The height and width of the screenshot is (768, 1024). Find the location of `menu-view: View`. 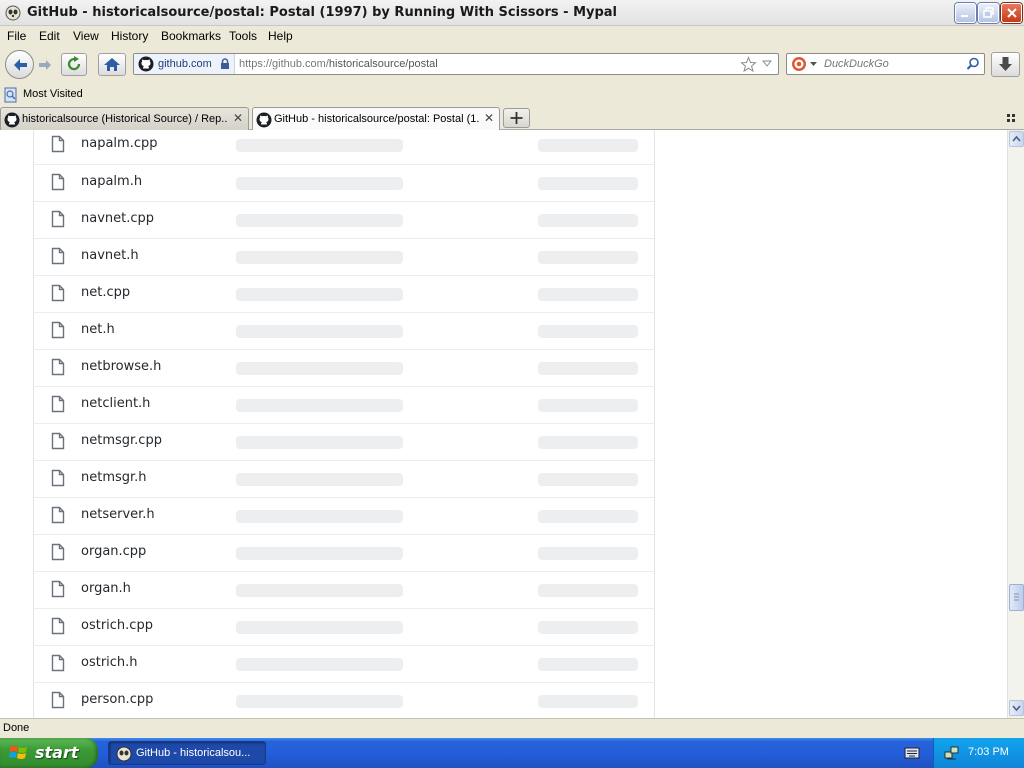

menu-view: View is located at coordinates (86, 36).